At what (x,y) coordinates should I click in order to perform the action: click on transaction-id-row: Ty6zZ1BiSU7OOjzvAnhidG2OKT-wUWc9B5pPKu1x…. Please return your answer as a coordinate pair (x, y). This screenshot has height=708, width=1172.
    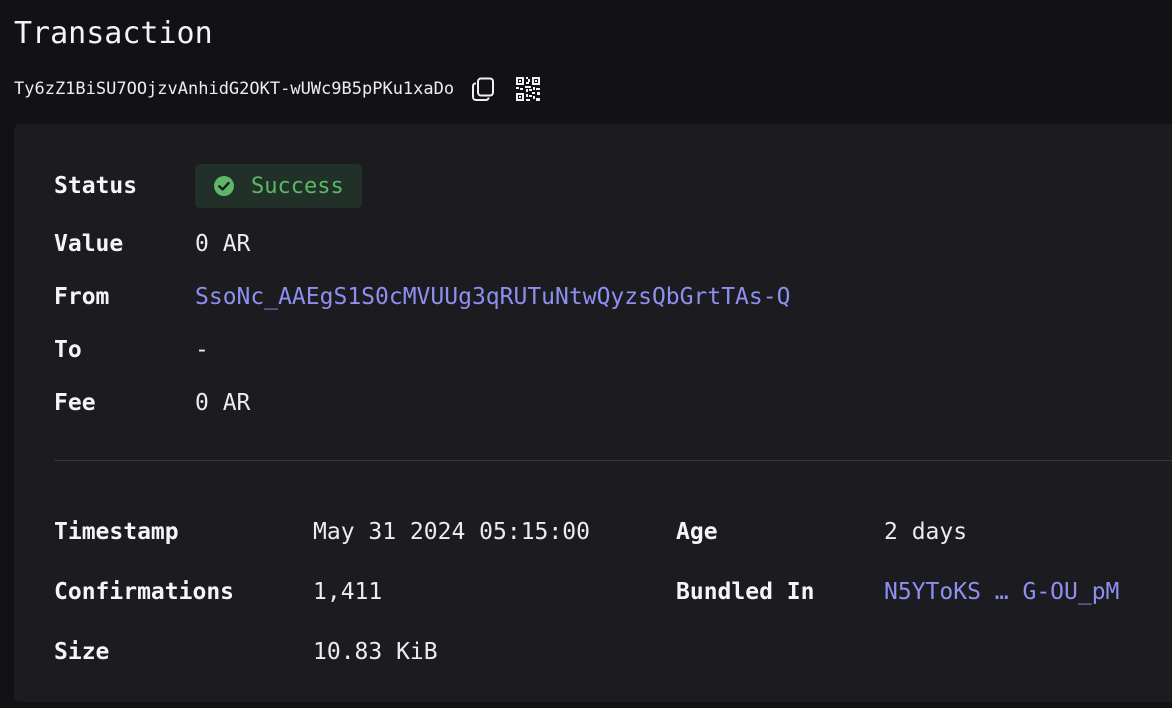
    Looking at the image, I should click on (278, 89).